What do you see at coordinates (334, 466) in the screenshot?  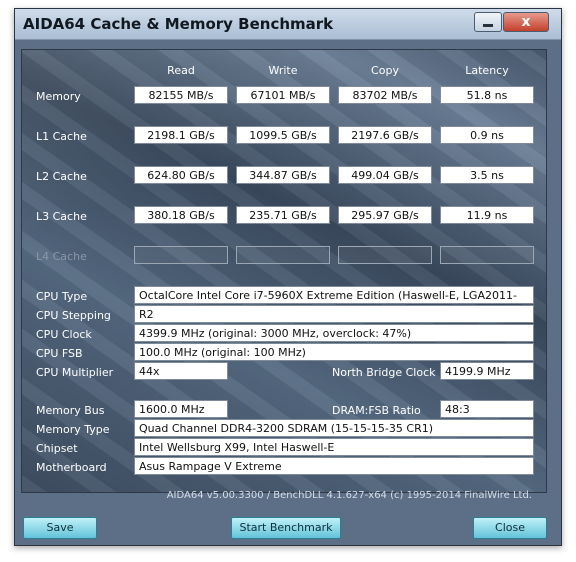 I see `motherboard-value: Asus Rampage V Extreme` at bounding box center [334, 466].